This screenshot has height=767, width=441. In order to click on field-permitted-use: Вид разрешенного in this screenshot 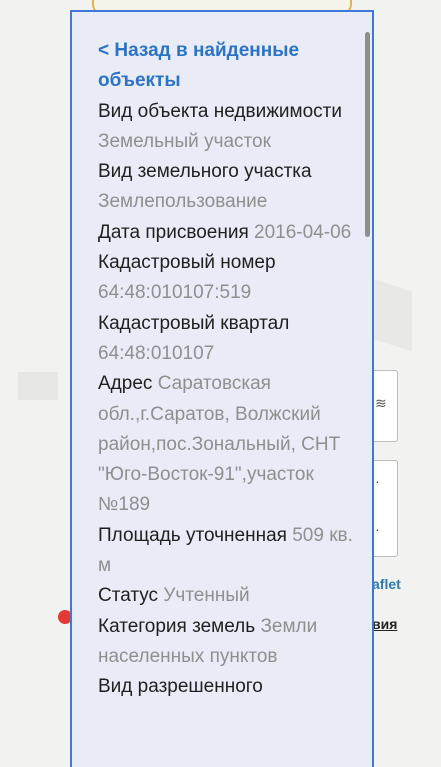, I will do `click(227, 687)`.